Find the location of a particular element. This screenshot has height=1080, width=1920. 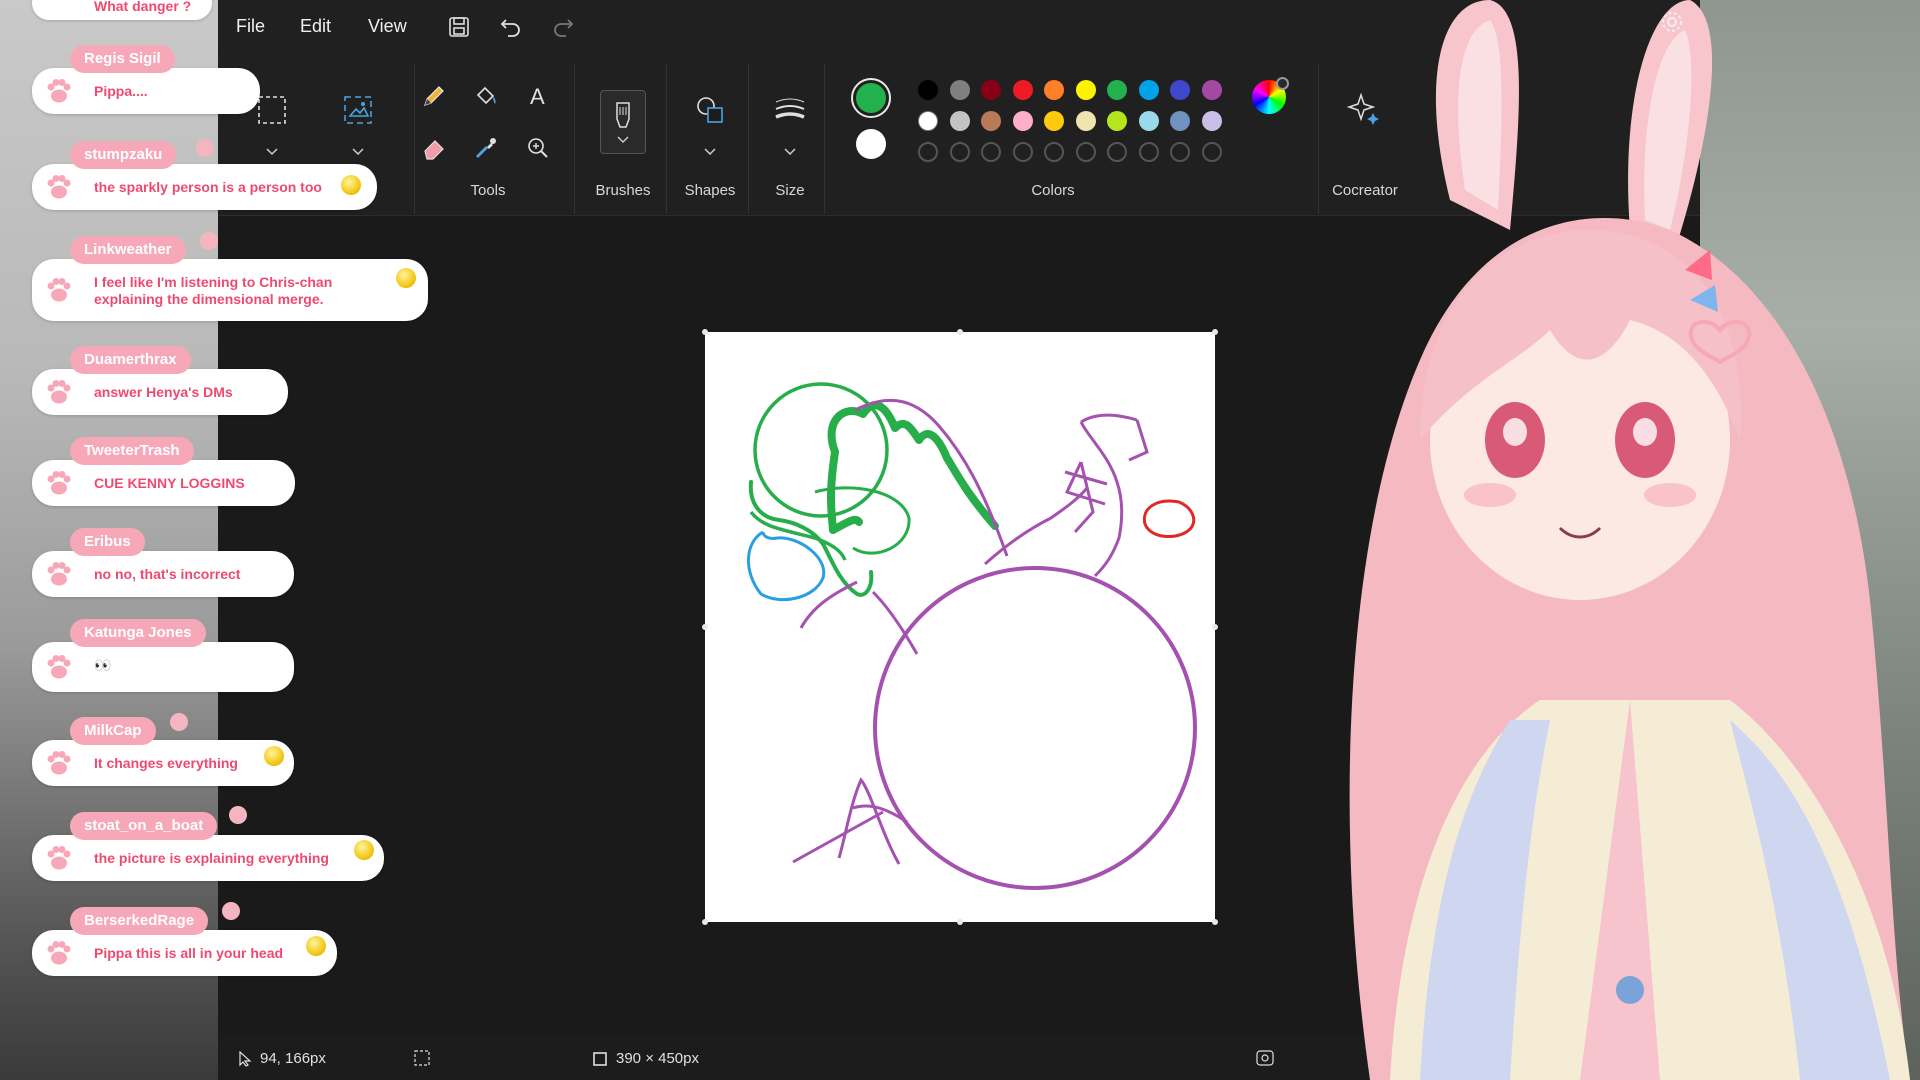

chat-username-tag: stoat_on_a_boat is located at coordinates (144, 826).